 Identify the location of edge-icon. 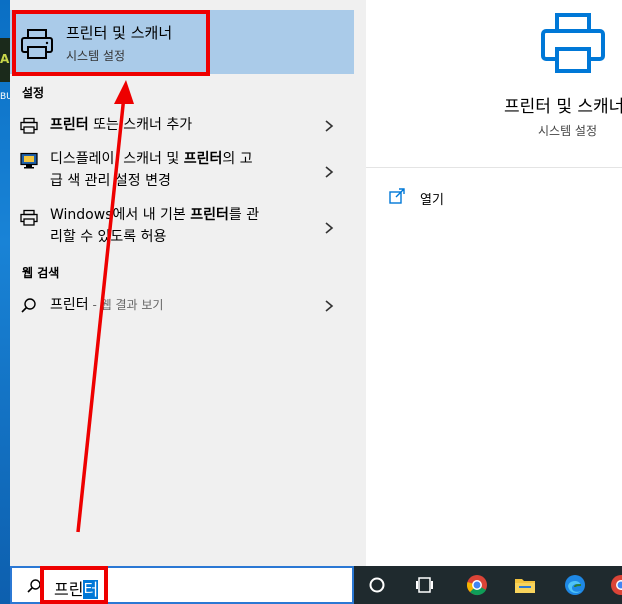
(575, 585).